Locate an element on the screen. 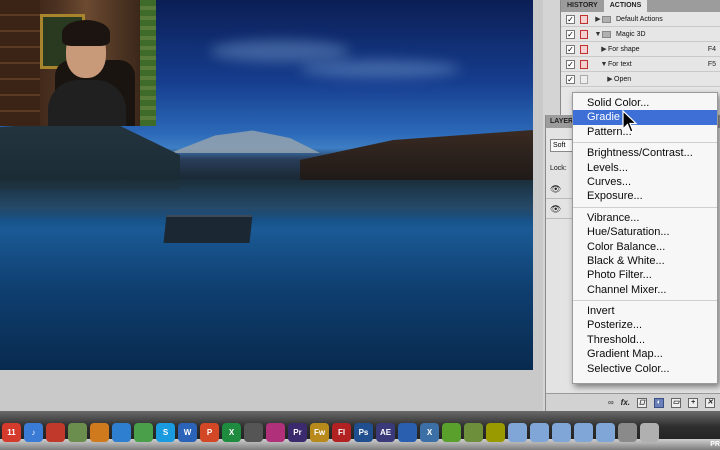 Image resolution: width=720 pixels, height=450 pixels. mac-dock: 11 ♪ S W P X Pr Fw Fl Ps AE X PR is located at coordinates (360, 430).